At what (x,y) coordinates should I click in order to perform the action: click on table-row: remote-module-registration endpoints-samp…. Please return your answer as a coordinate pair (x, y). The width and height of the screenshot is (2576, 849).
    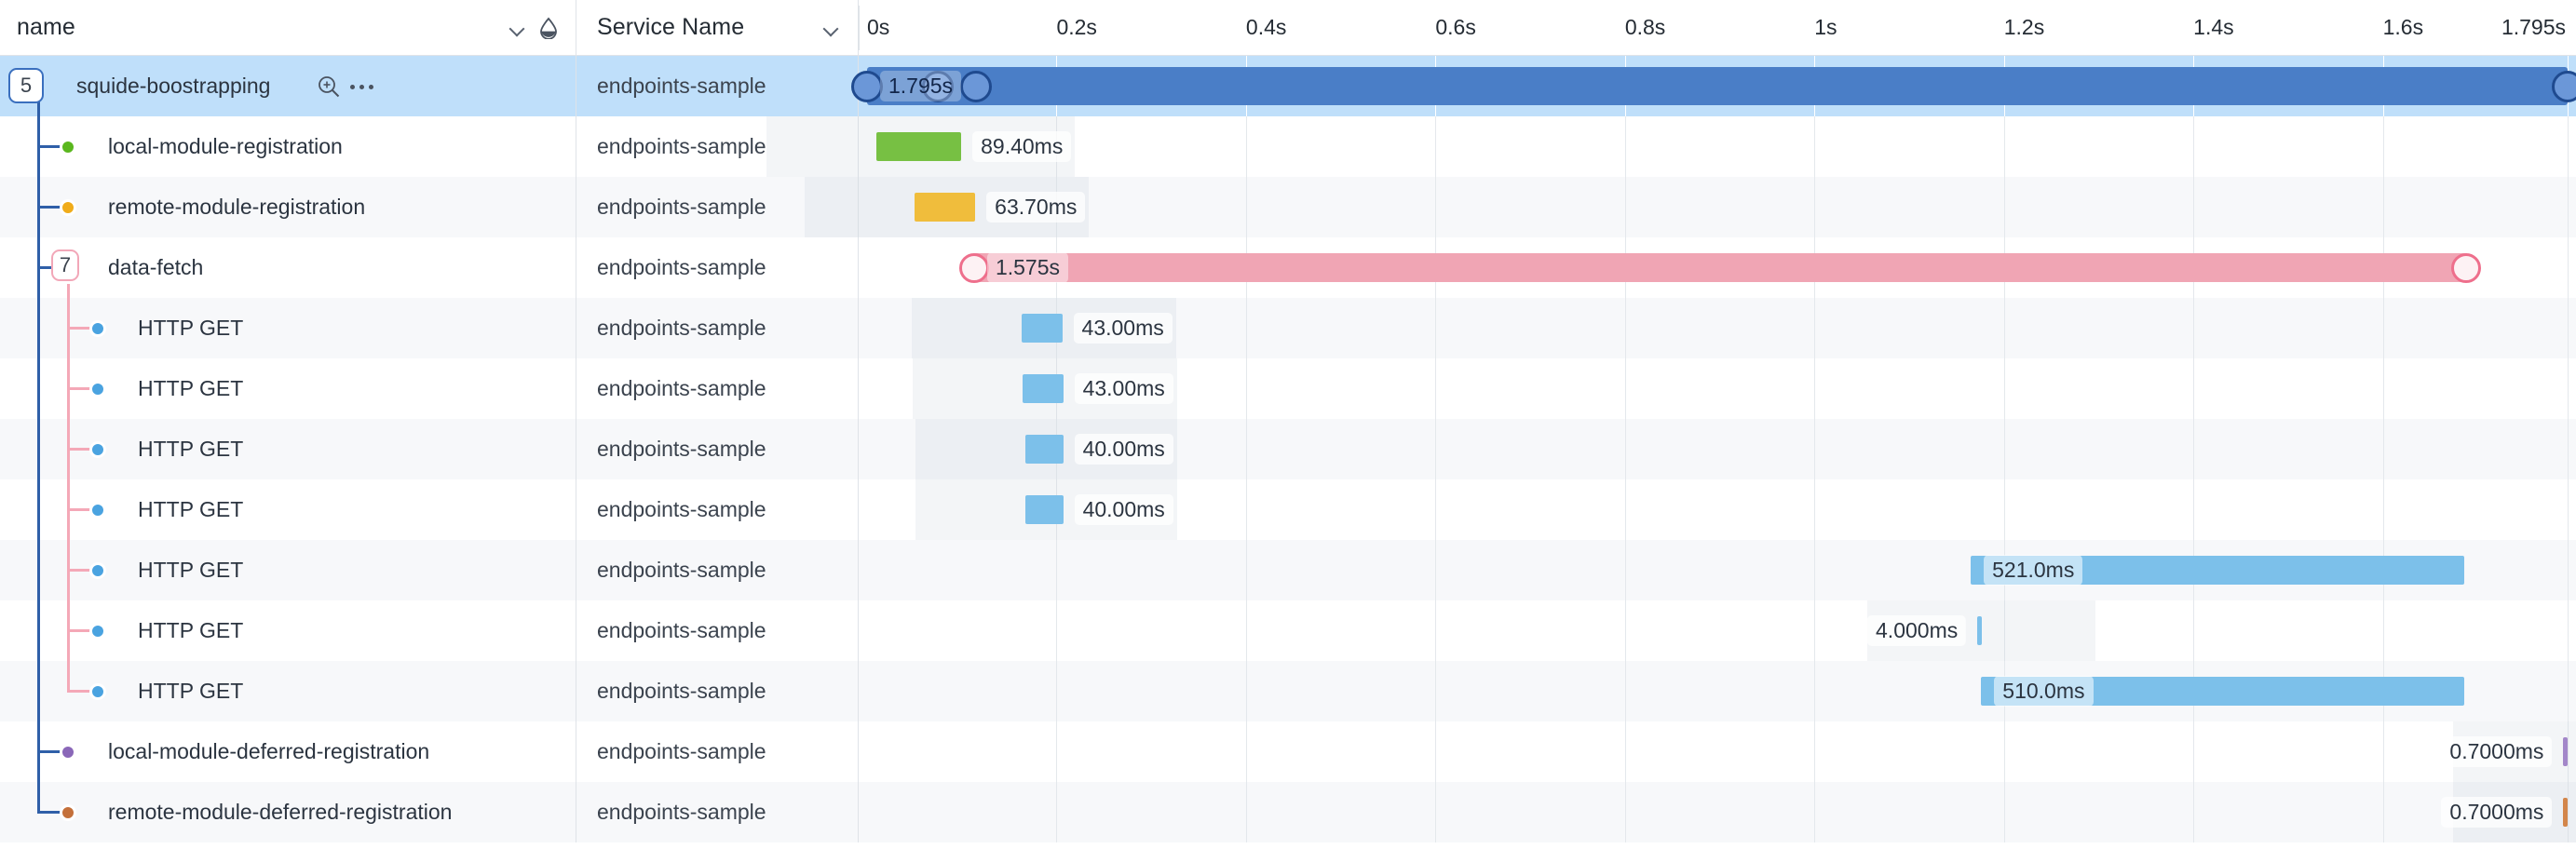
    Looking at the image, I should click on (1288, 207).